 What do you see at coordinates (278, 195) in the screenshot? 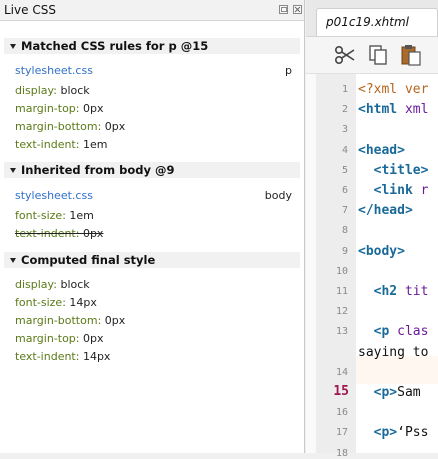
I see `rule-selector: body` at bounding box center [278, 195].